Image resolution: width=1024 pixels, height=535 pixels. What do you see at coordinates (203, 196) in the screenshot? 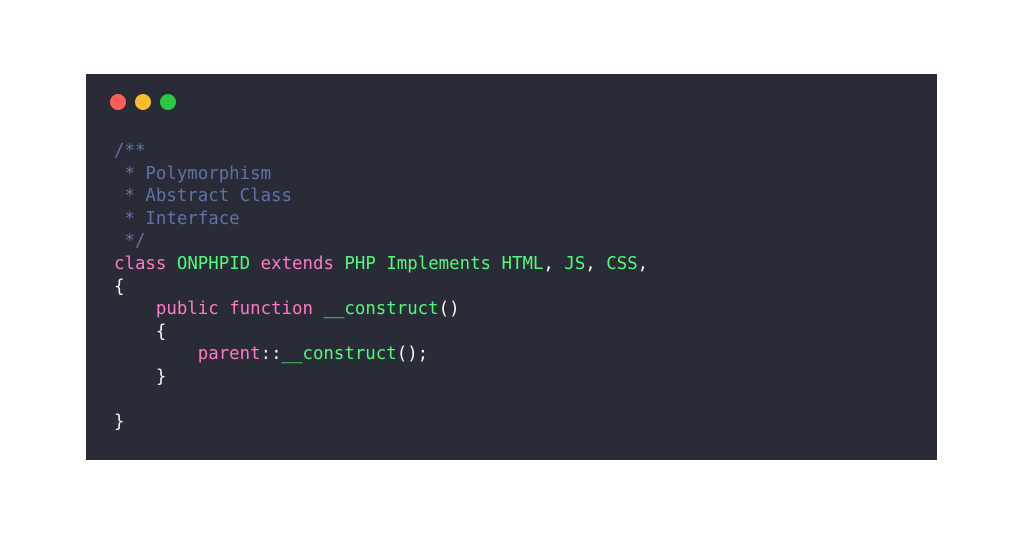
I see `code-token-comment: * Abstract Class` at bounding box center [203, 196].